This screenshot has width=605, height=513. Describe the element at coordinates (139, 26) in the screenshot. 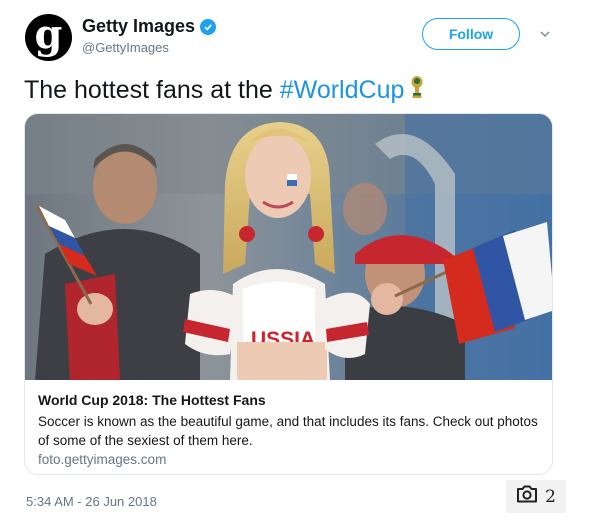

I see `author-name-text: Getty Images` at that location.